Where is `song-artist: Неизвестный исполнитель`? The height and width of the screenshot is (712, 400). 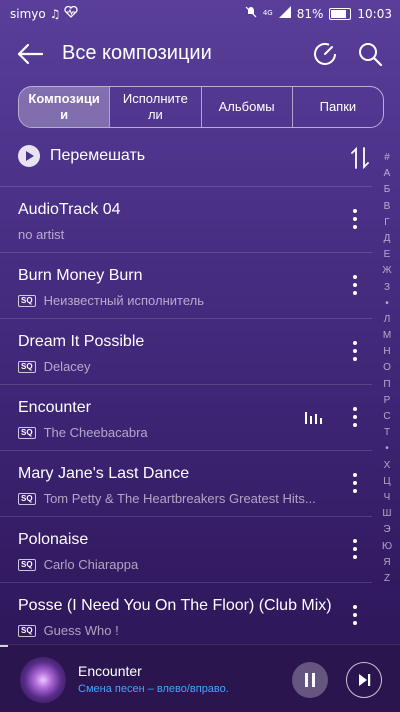
song-artist: Неизвестный исполнитель is located at coordinates (123, 300).